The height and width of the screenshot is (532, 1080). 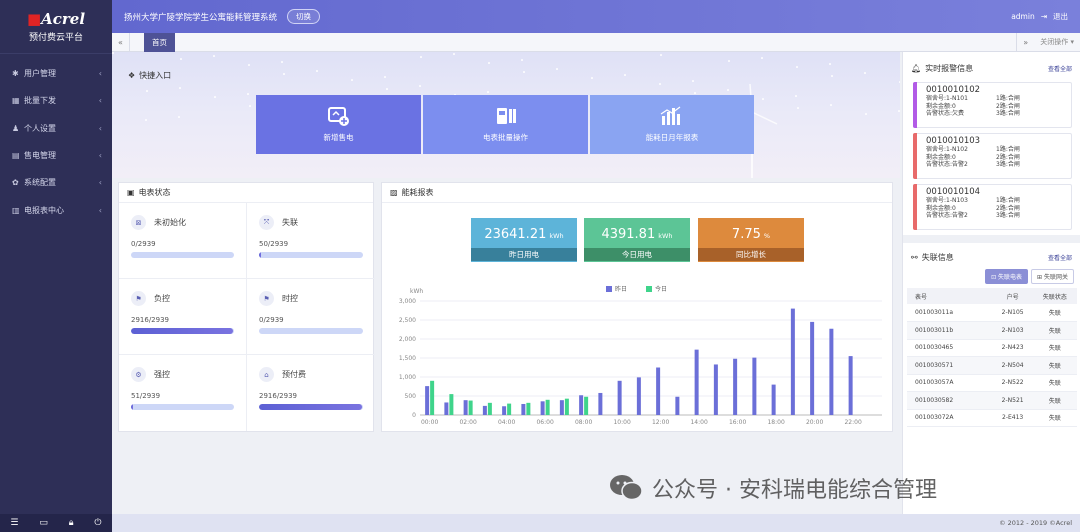 What do you see at coordinates (941, 157) in the screenshot?
I see `alarm-amount: 剩余金额:0` at bounding box center [941, 157].